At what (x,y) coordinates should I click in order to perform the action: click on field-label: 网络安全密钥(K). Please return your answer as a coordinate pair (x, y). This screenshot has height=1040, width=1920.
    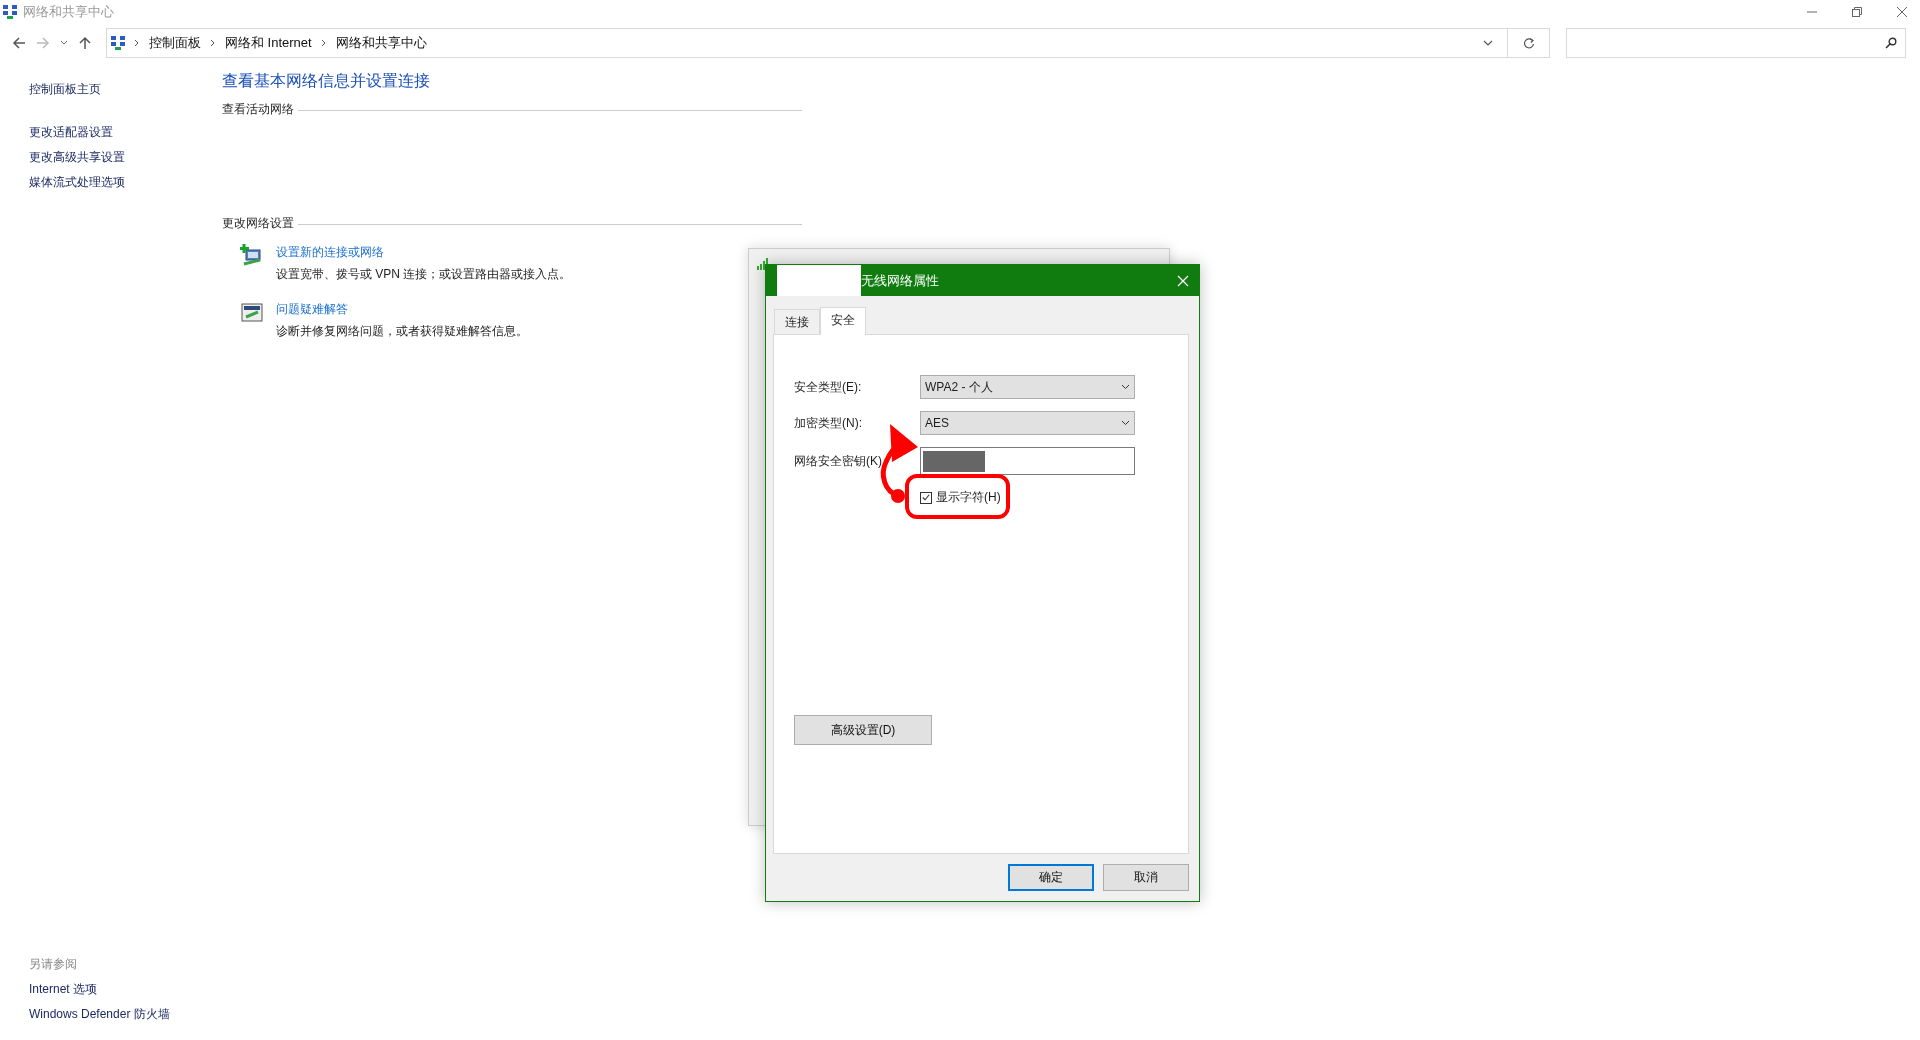
    Looking at the image, I should click on (838, 461).